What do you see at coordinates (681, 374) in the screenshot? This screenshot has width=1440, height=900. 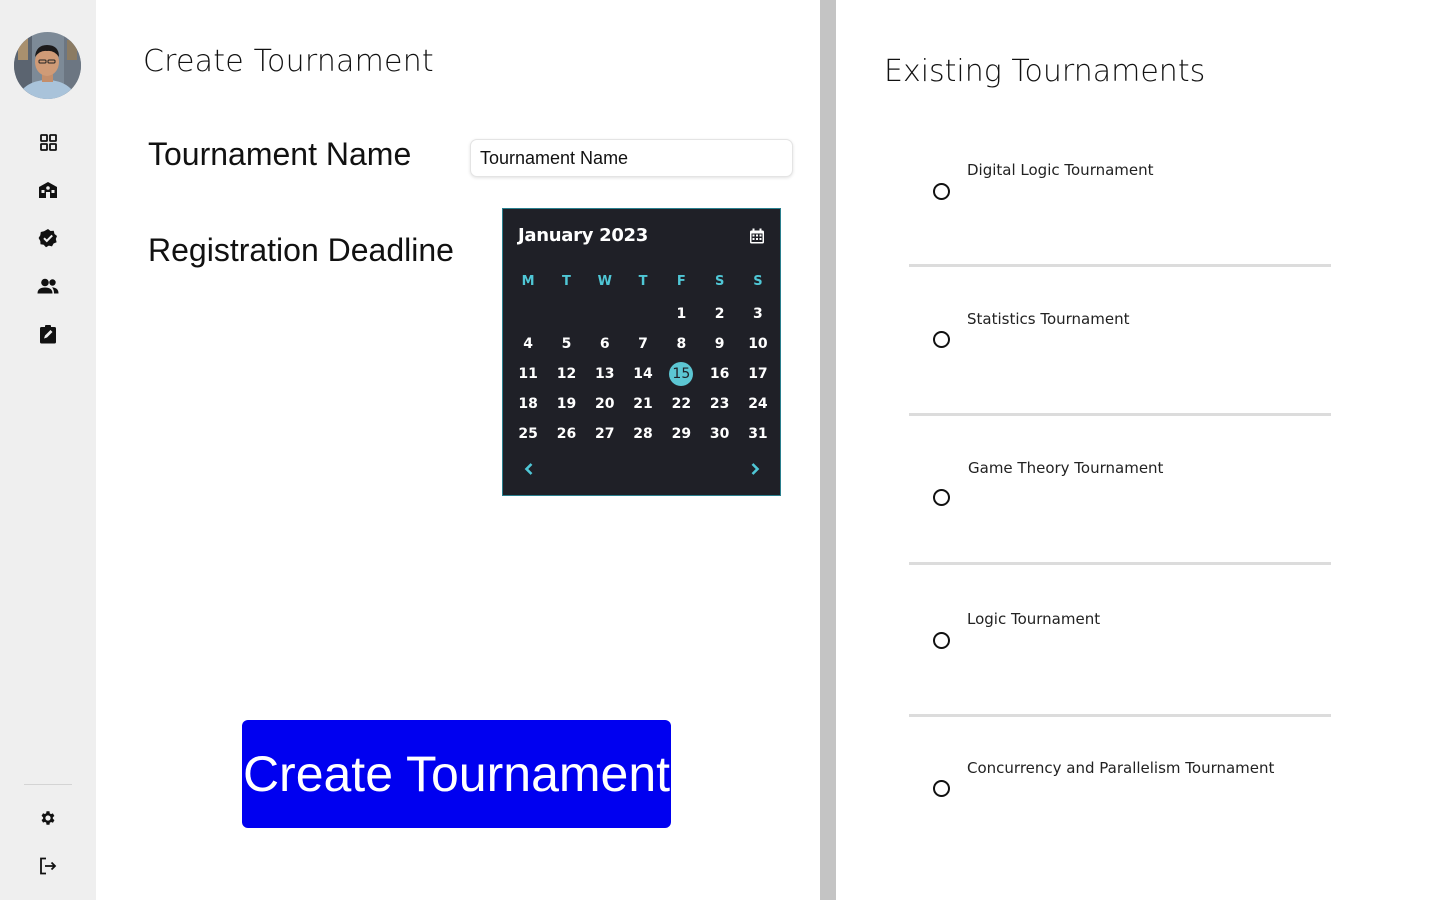 I see `calendar-day-selected: 15` at bounding box center [681, 374].